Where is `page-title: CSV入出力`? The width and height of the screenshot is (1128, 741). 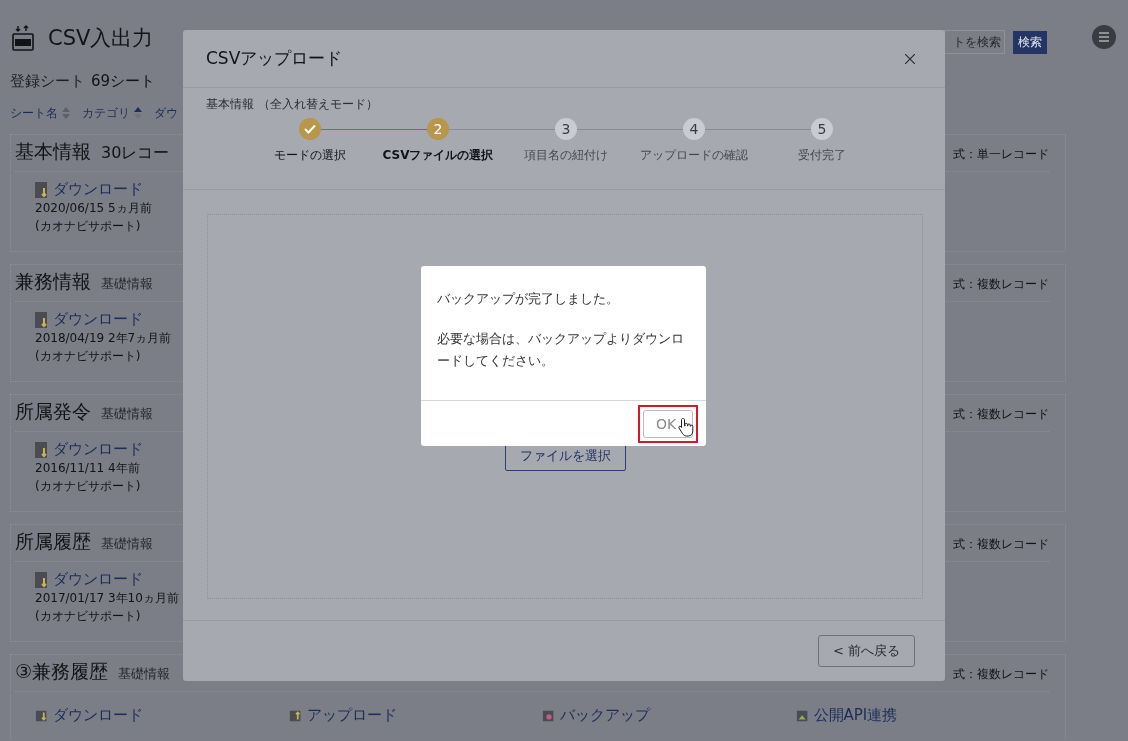
page-title: CSV入出力 is located at coordinates (101, 38).